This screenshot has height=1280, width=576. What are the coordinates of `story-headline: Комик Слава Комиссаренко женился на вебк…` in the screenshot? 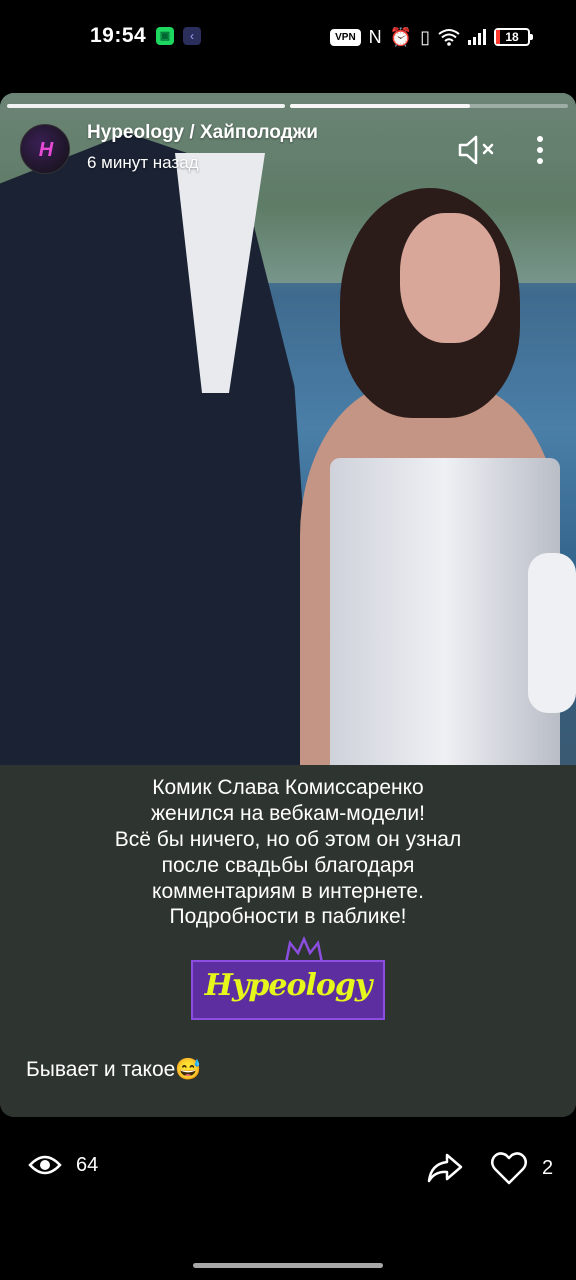 It's located at (288, 840).